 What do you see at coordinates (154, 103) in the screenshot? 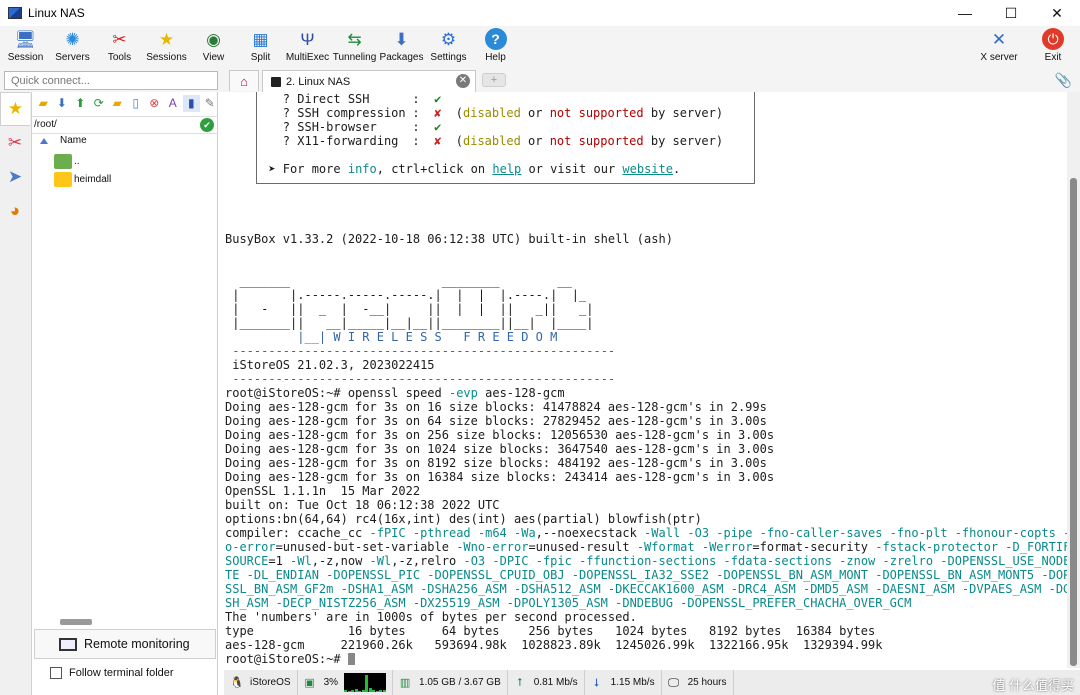
I see `delete-icon: ⊗` at bounding box center [154, 103].